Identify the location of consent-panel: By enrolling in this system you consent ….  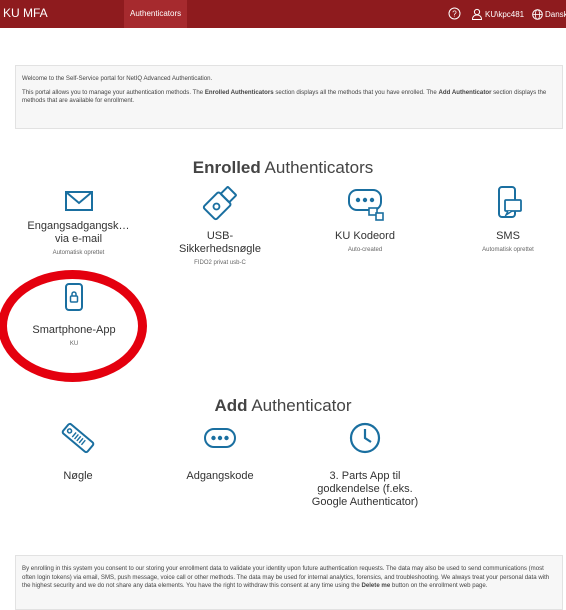
(289, 582).